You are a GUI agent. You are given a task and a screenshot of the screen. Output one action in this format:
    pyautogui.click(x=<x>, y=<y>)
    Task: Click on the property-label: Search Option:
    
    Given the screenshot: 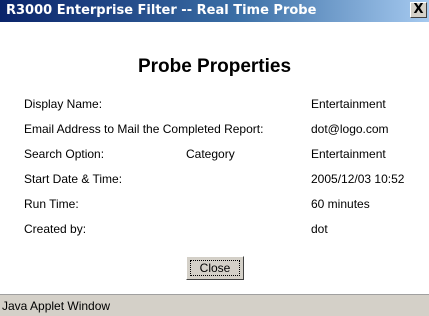 What is the action you would take?
    pyautogui.click(x=64, y=154)
    